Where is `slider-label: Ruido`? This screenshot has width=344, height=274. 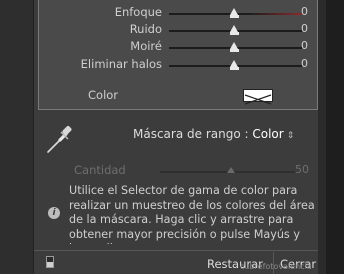
slider-label: Ruido is located at coordinates (145, 29).